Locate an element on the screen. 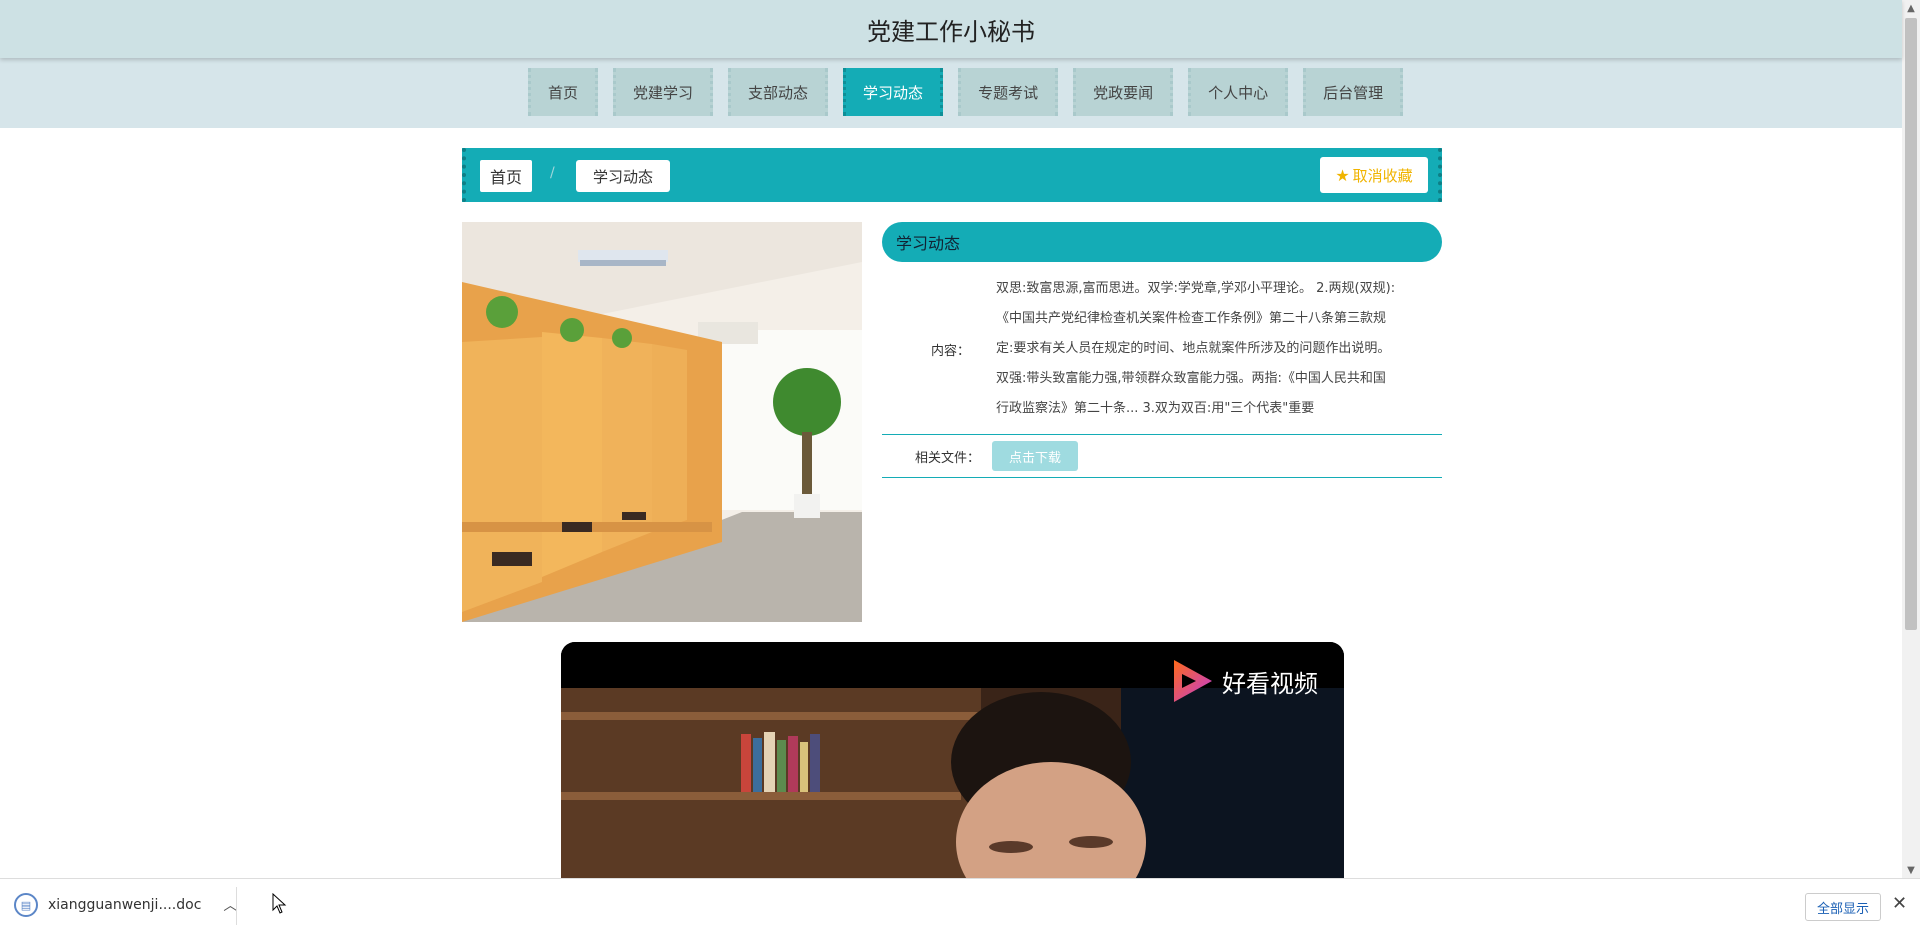  mouse-cursor-icon is located at coordinates (279, 903).